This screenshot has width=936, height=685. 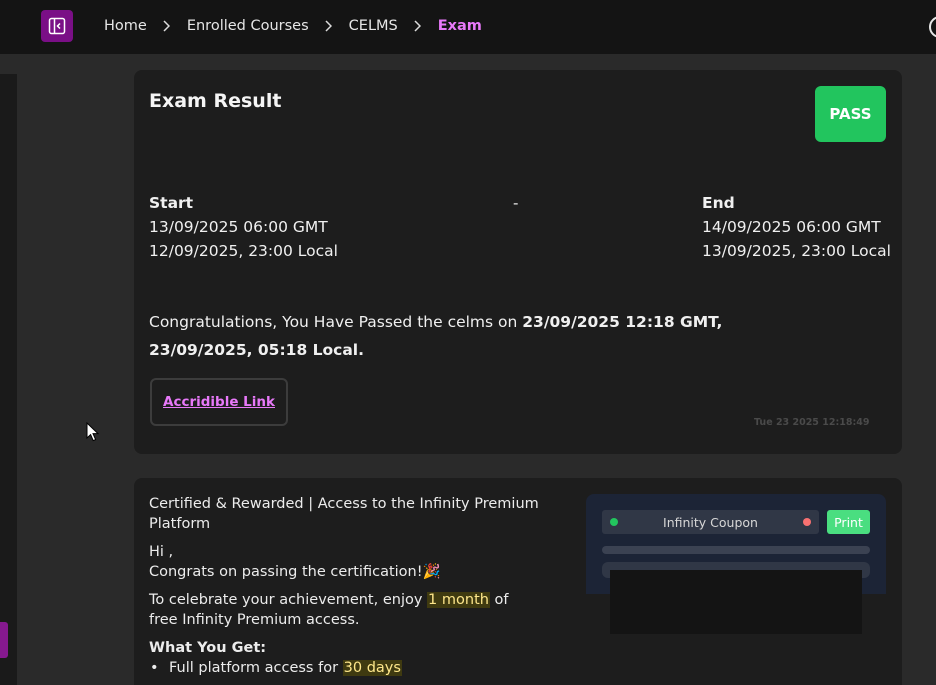 I want to click on end-label: End, so click(x=718, y=203).